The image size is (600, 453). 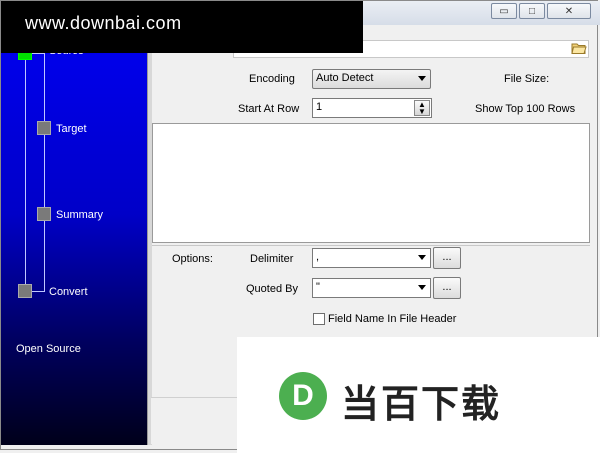 I want to click on delimiter-label: Delimiter, so click(x=272, y=259).